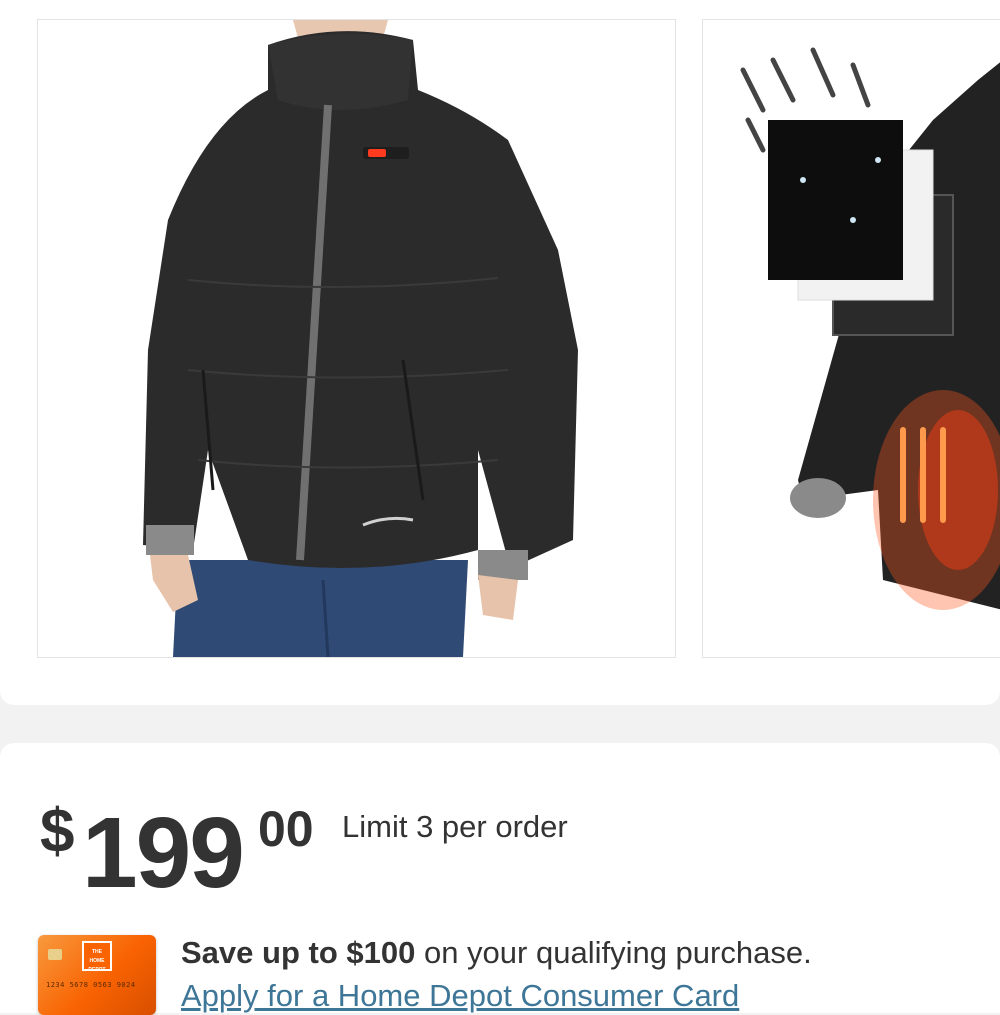 This screenshot has width=1000, height=1015. Describe the element at coordinates (286, 829) in the screenshot. I see `price-cents: 00` at that location.